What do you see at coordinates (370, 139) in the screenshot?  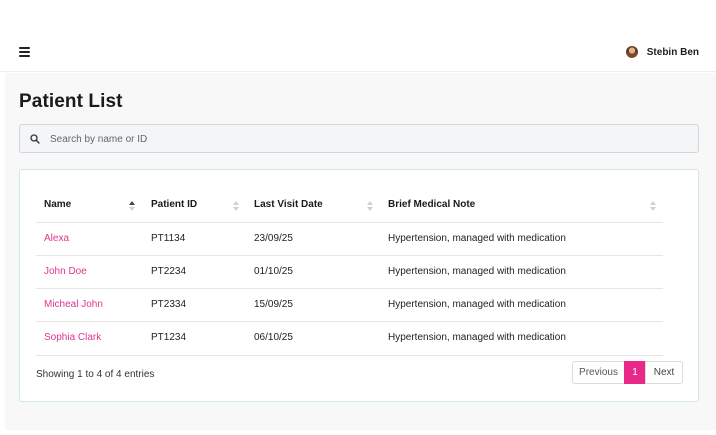 I see `search-input` at bounding box center [370, 139].